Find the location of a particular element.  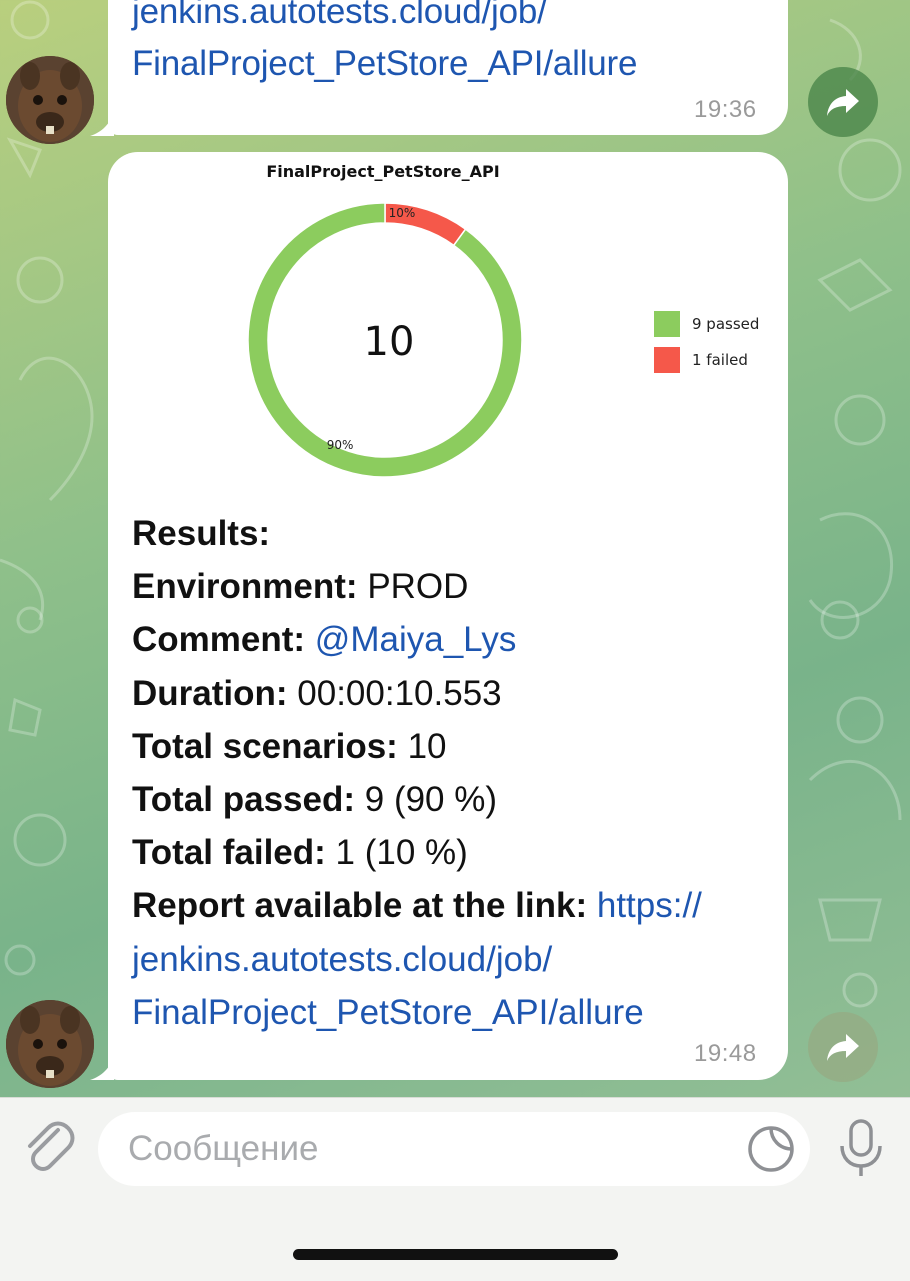

sticker-icon is located at coordinates (771, 1149).